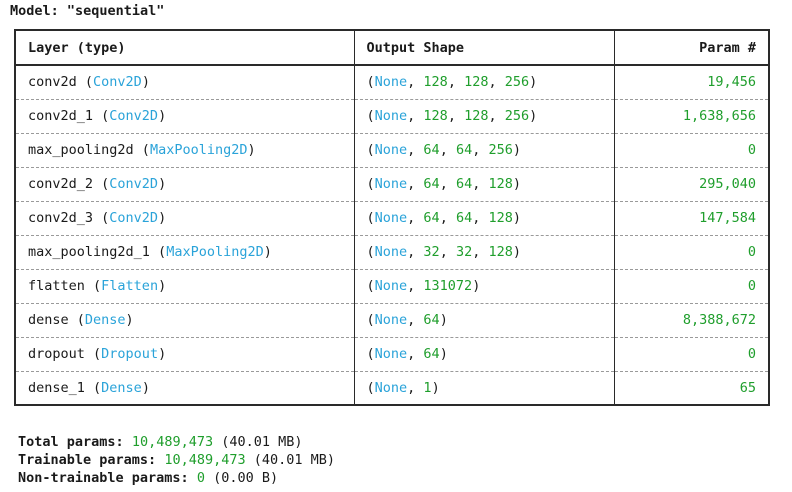 Image resolution: width=792 pixels, height=492 pixels. Describe the element at coordinates (56, 387) in the screenshot. I see `layer-name: dense_1` at that location.